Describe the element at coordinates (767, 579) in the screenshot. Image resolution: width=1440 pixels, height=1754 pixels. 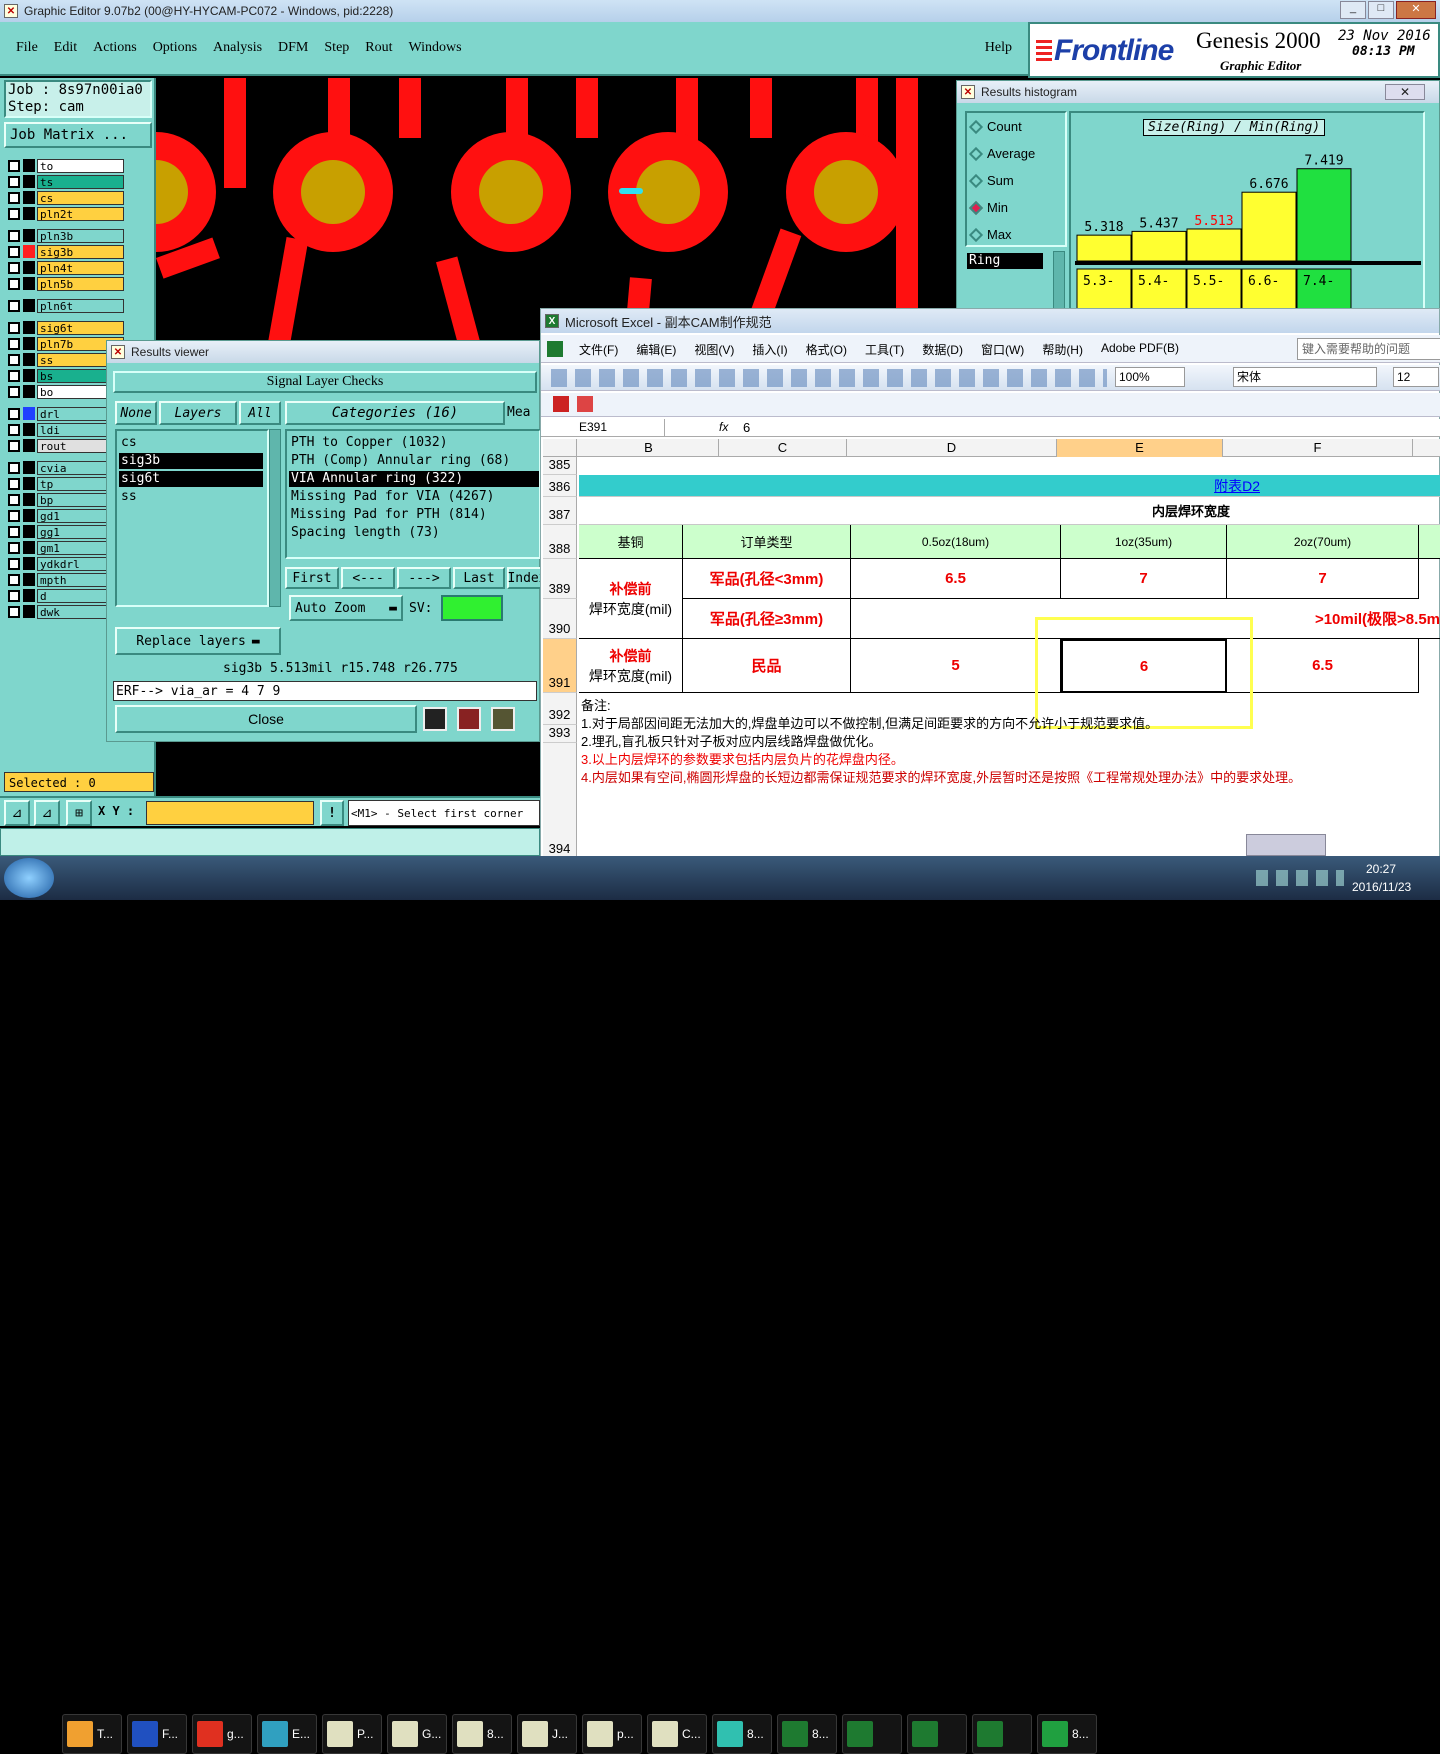
I see `row389-order: 军品(孔径<3mm)` at that location.